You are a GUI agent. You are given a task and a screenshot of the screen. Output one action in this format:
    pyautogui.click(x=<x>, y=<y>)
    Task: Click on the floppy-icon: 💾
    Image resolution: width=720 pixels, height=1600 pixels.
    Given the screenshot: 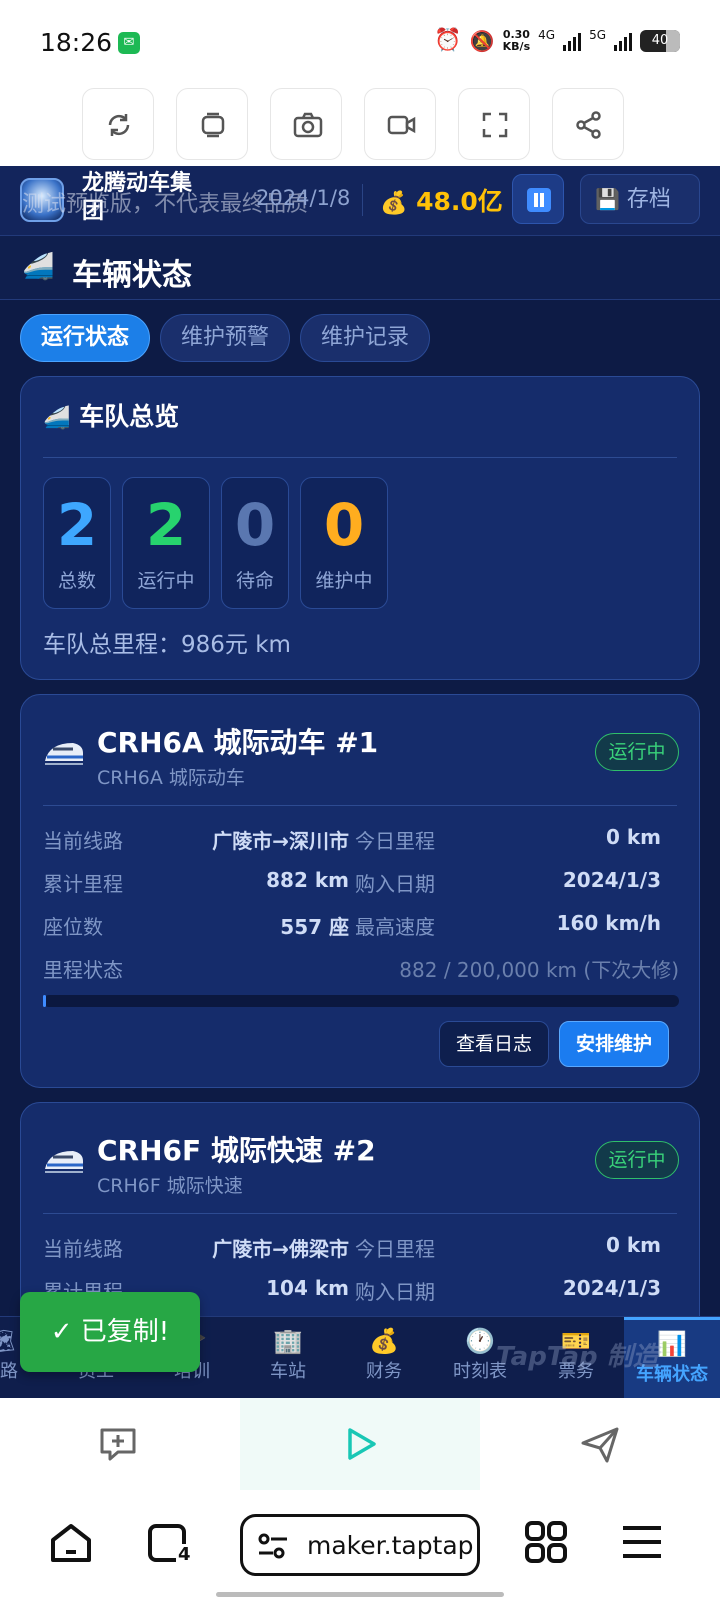 What is the action you would take?
    pyautogui.click(x=607, y=199)
    